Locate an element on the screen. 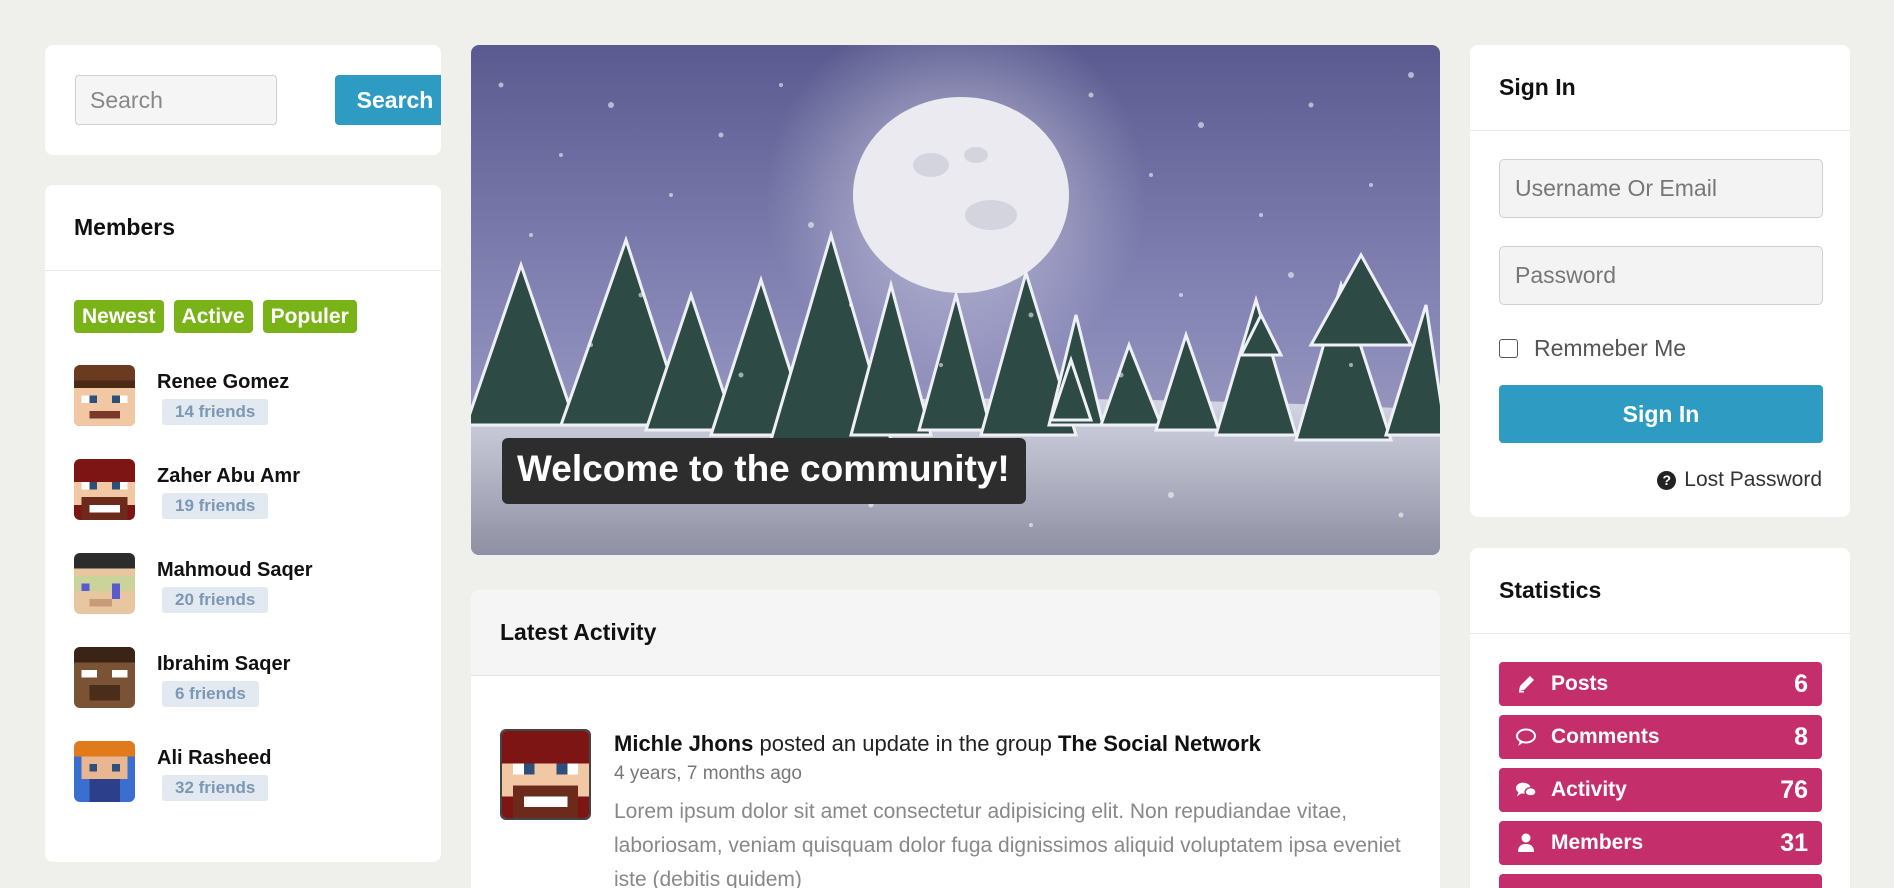 The width and height of the screenshot is (1894, 888). stat-value: 6 is located at coordinates (1801, 683).